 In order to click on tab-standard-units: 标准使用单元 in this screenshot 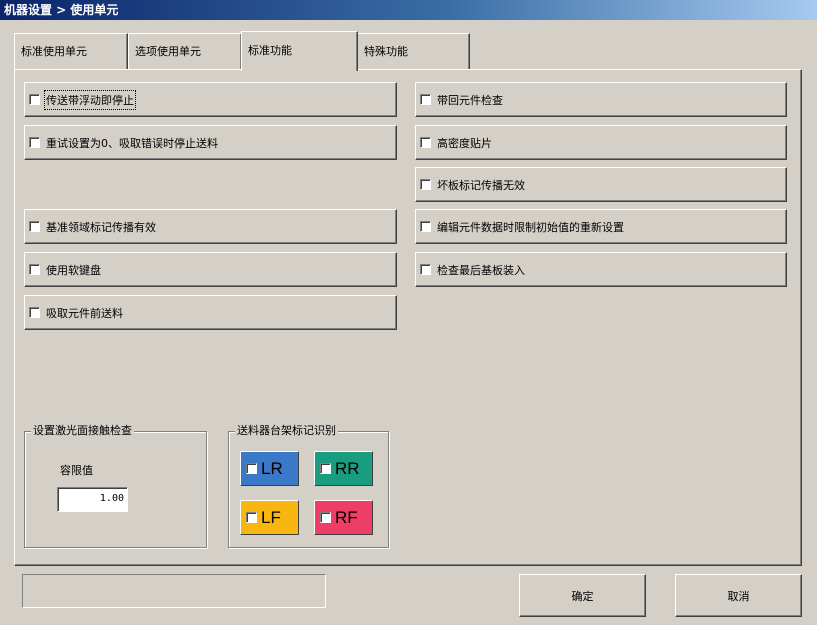, I will do `click(71, 51)`.